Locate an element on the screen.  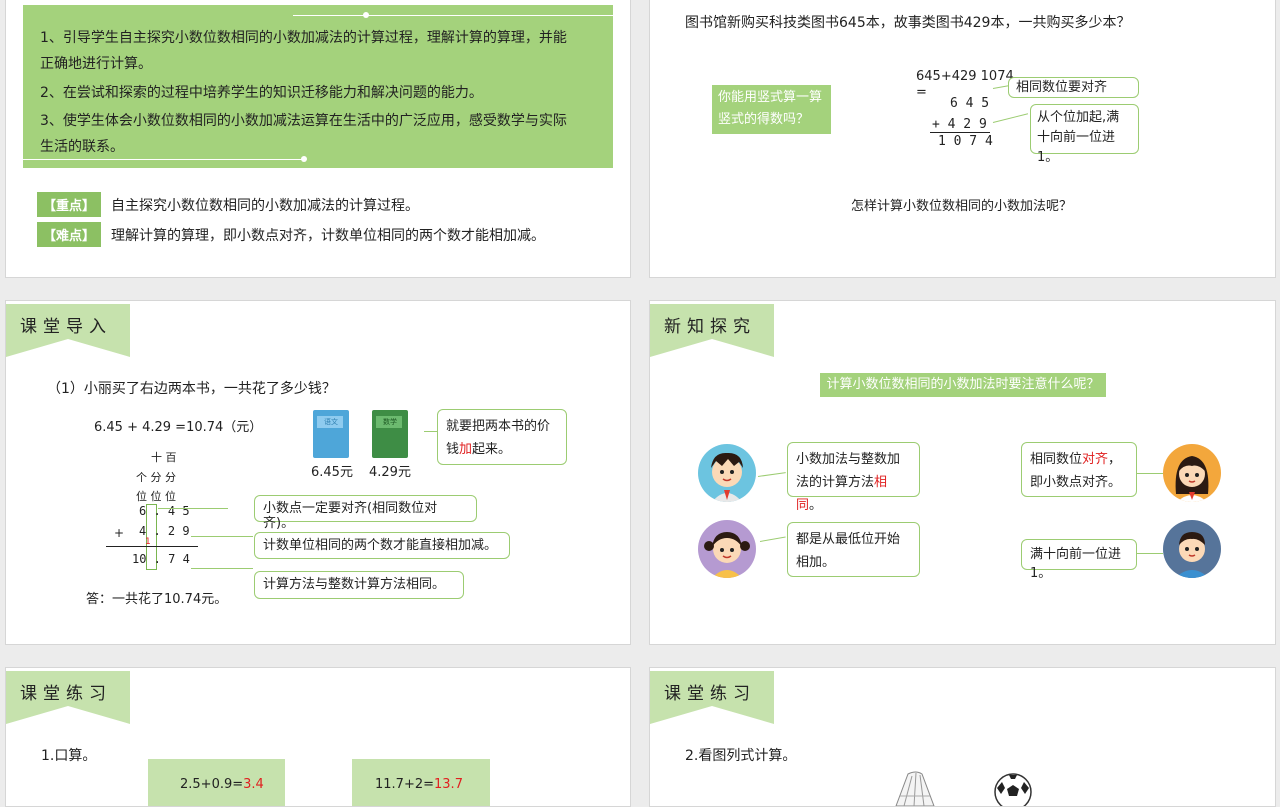
bubble-align-text-a: 相同数位 is located at coordinates (1056, 459).